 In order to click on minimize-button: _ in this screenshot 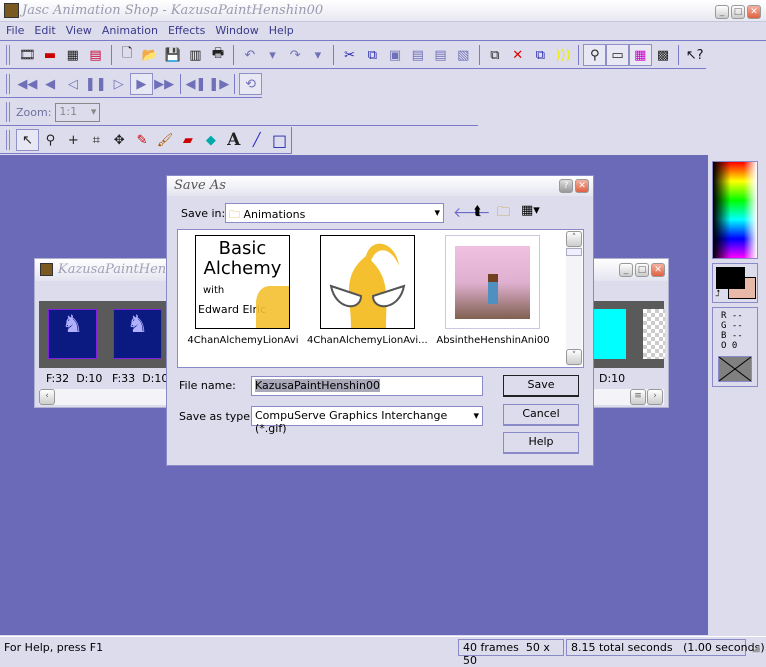, I will do `click(722, 12)`.